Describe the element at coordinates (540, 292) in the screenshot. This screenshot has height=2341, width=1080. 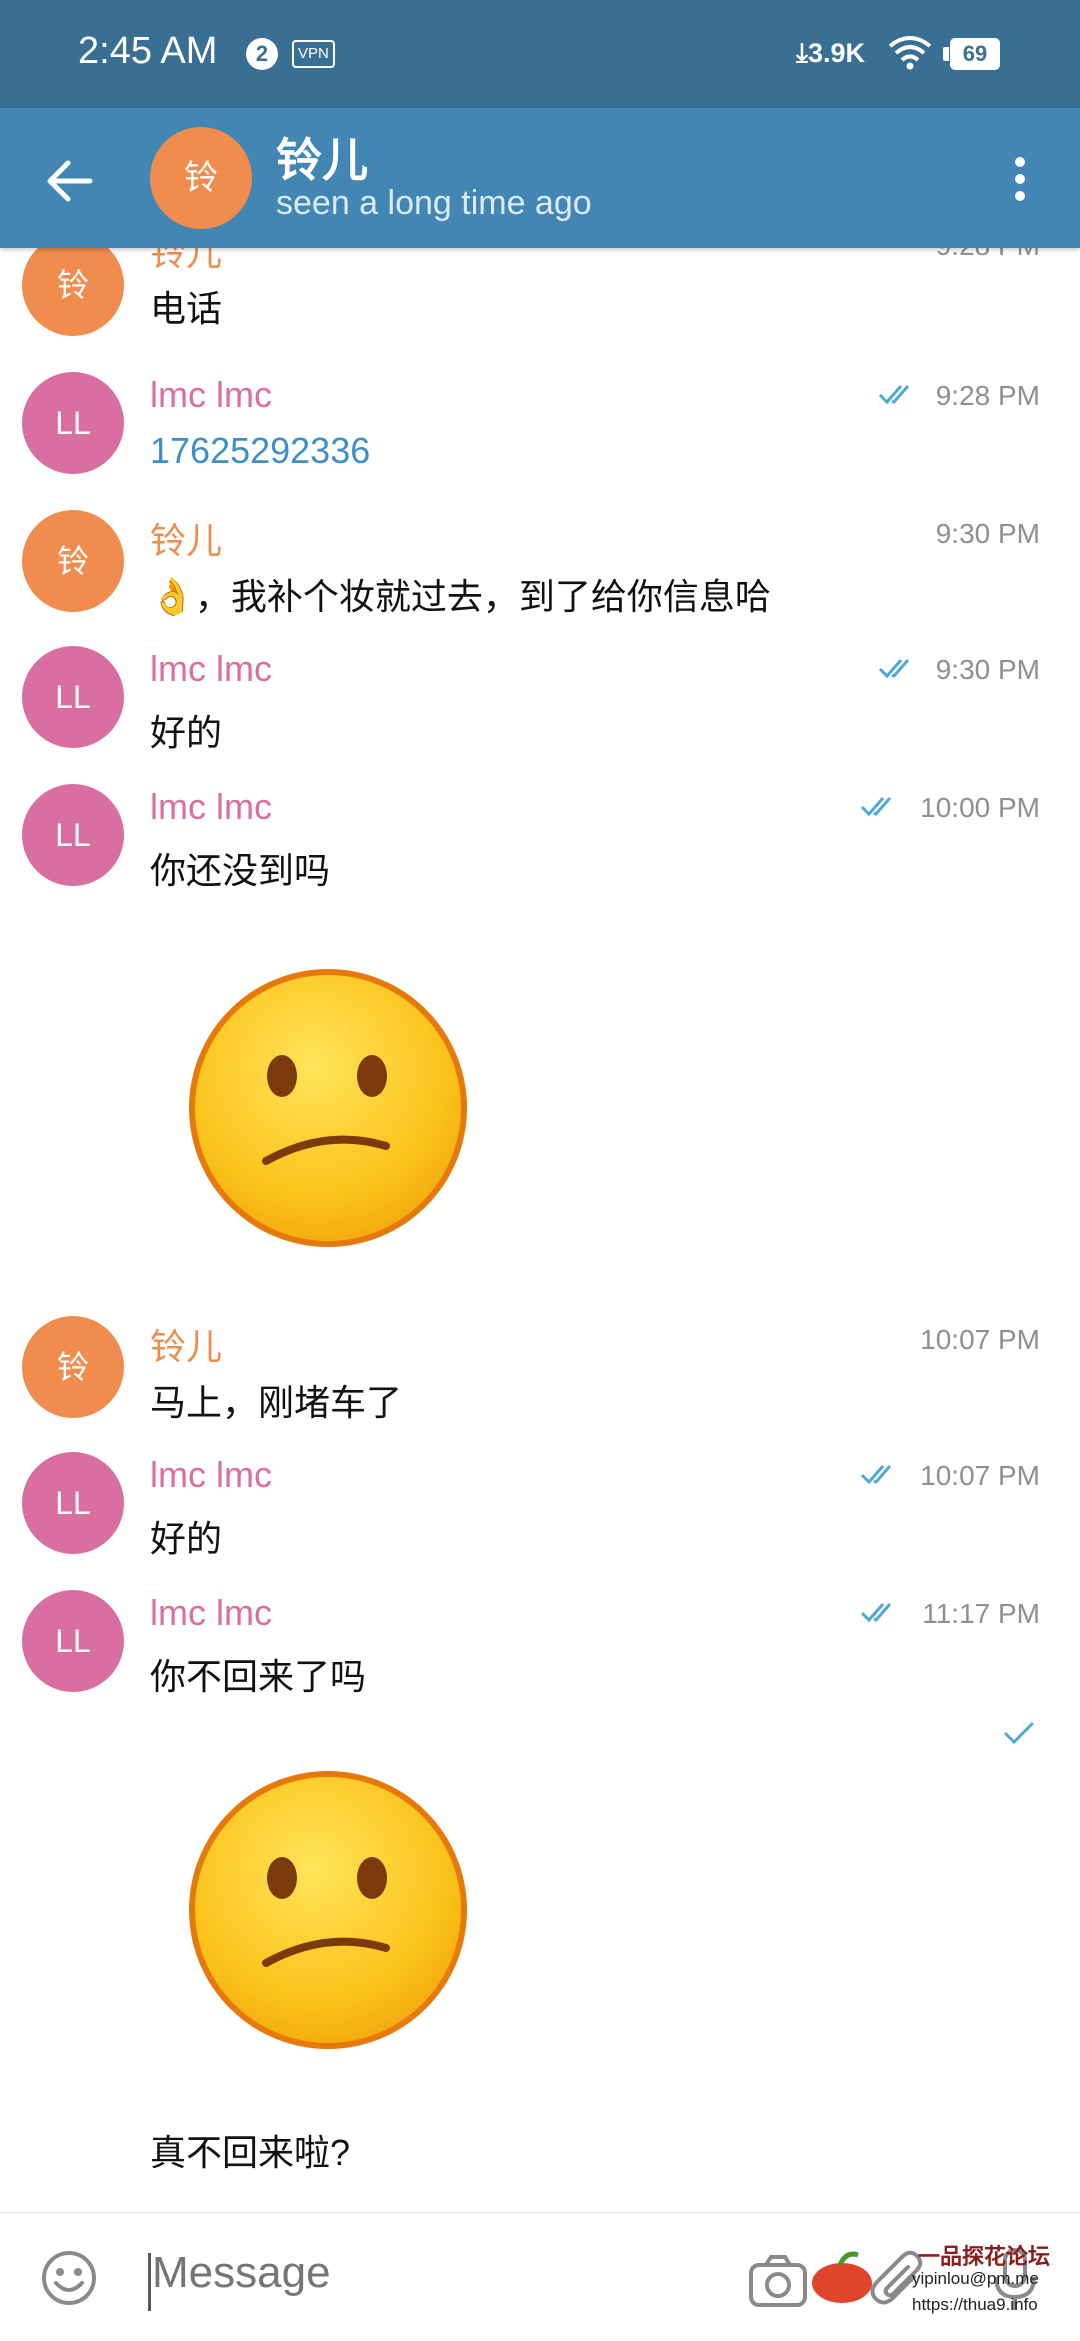
I see `message-item: 铃 铃儿 9:28 PM 电话` at that location.